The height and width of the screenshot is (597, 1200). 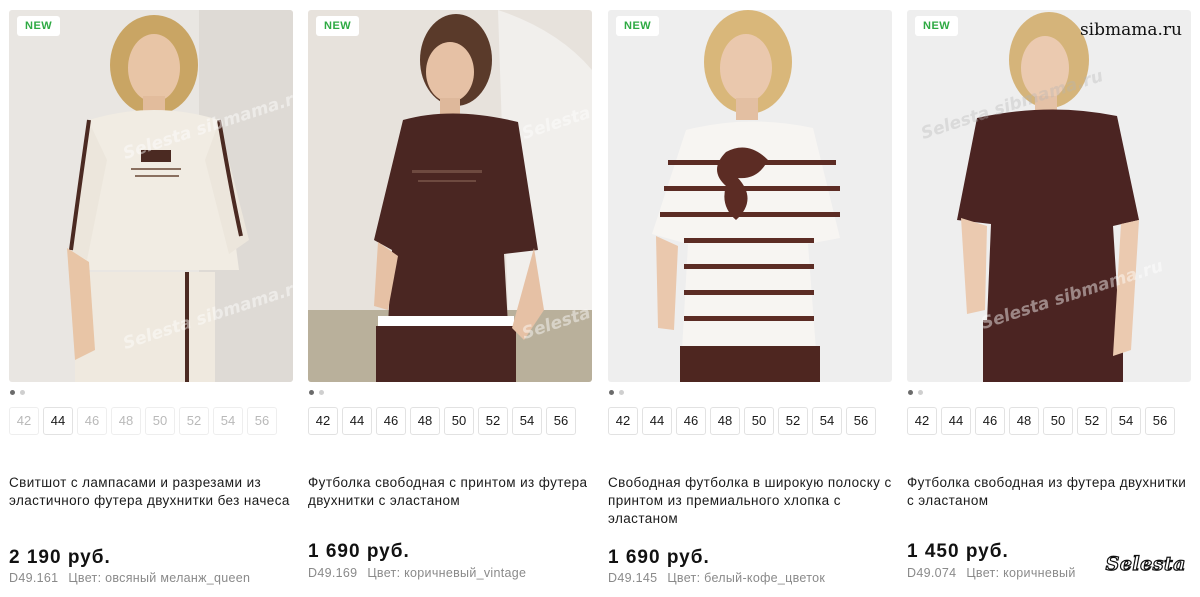 I want to click on product-color: Цвет: коричневый, so click(x=1021, y=573).